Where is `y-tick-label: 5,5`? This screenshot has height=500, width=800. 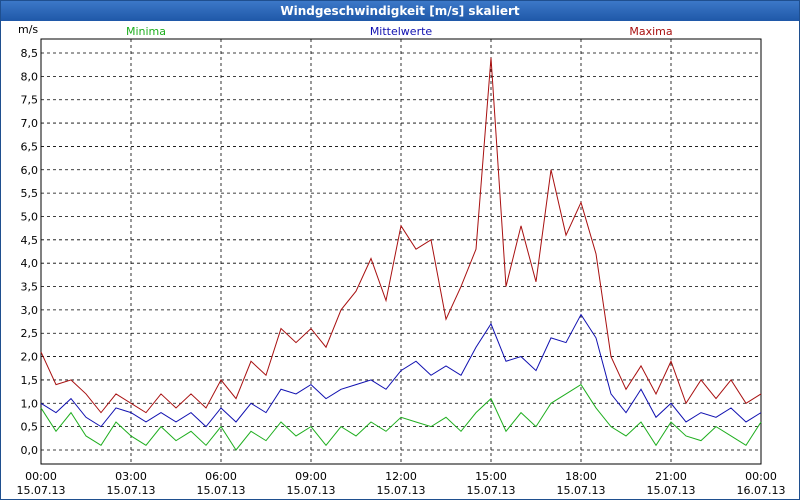
y-tick-label: 5,5 is located at coordinates (30, 193).